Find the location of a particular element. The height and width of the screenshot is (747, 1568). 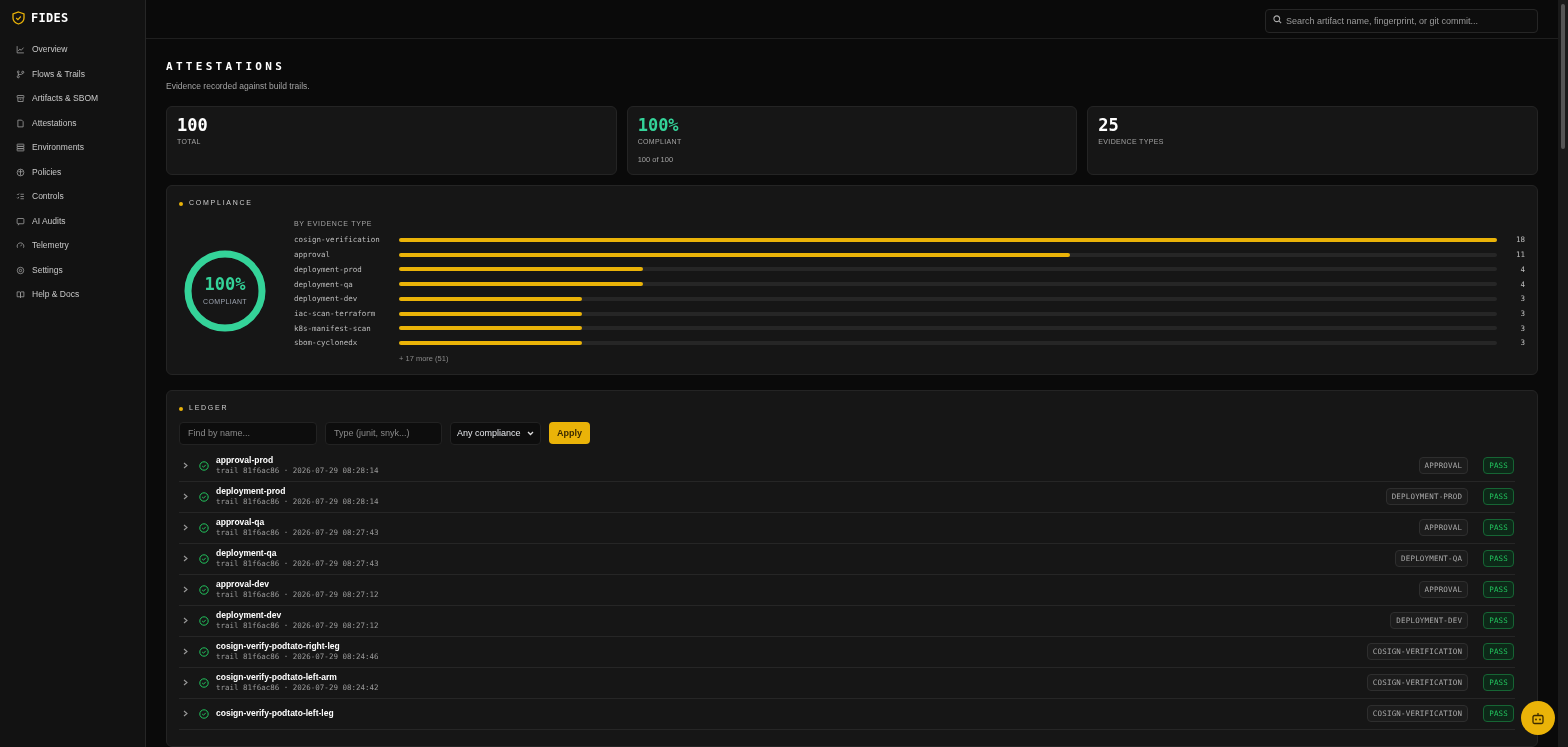

stat-value: 25 is located at coordinates (1108, 126).